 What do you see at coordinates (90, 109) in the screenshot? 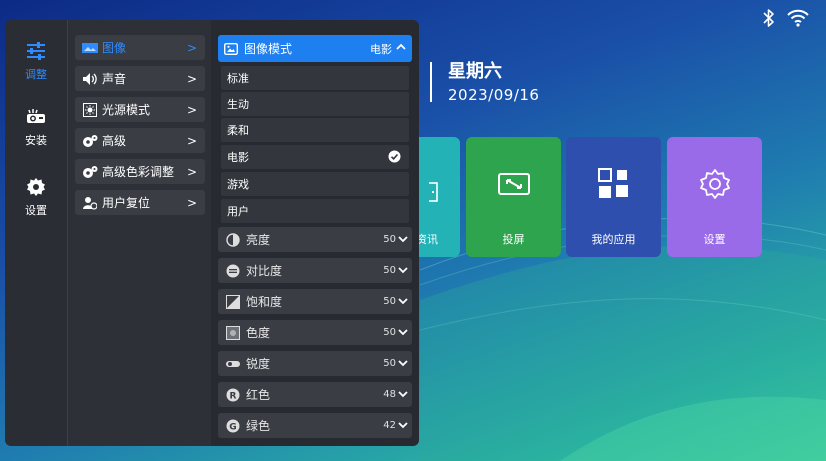
I see `light-source-icon` at bounding box center [90, 109].